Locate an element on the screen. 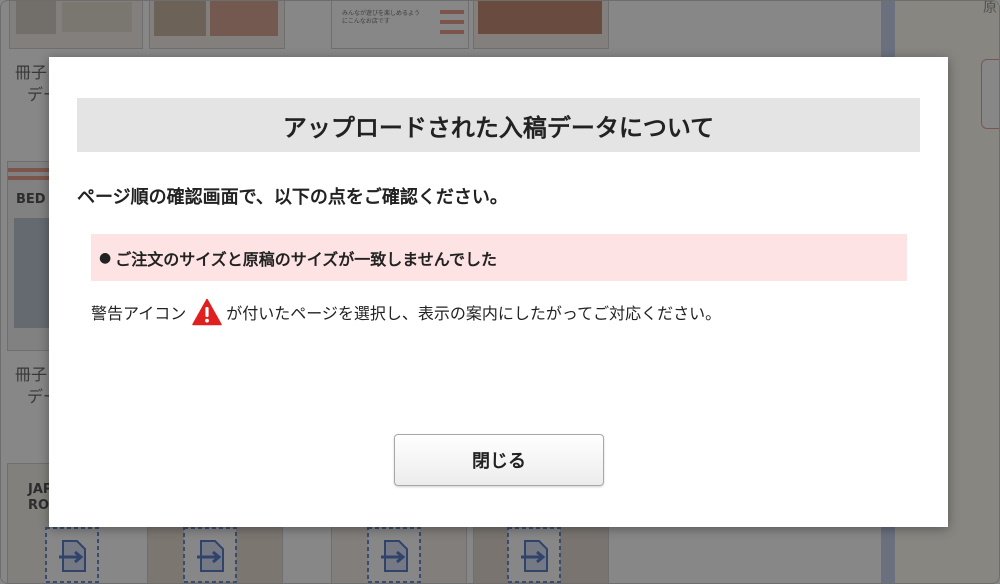  warning-text: ご注文のサイズと原稿のサイズが一致しませんでした is located at coordinates (306, 259).